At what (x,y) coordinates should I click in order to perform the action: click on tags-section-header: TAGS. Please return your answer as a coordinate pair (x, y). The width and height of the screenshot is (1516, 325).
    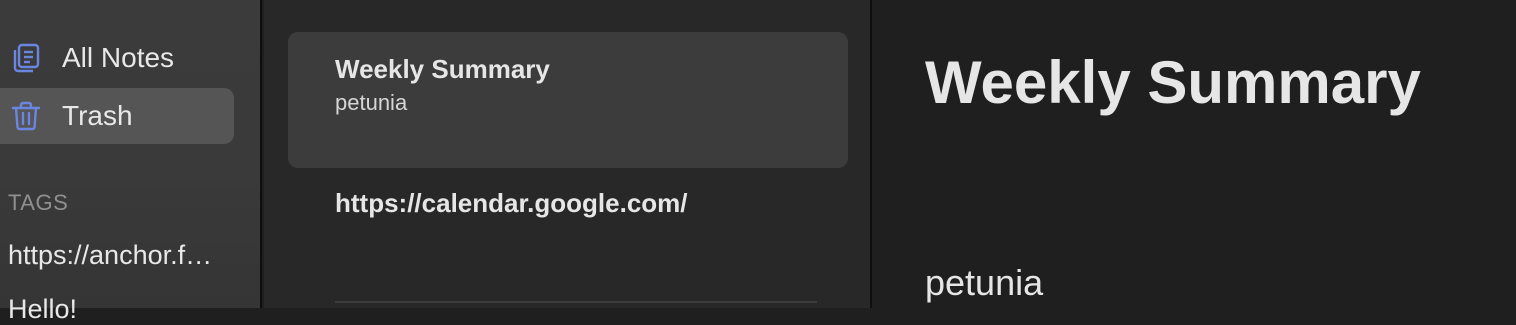
    Looking at the image, I should click on (38, 202).